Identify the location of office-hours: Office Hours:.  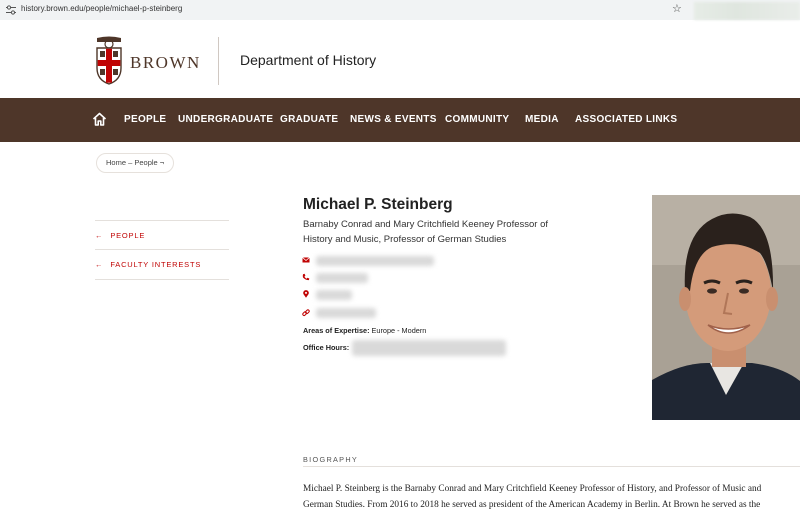
(326, 347).